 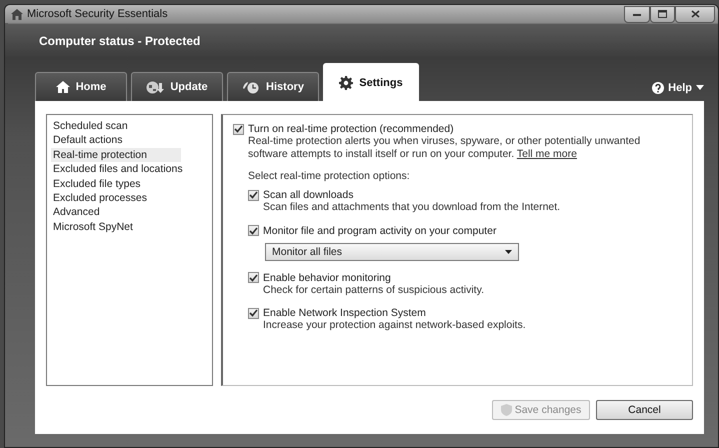 I want to click on settings-list-item: Real-time protection, so click(x=116, y=155).